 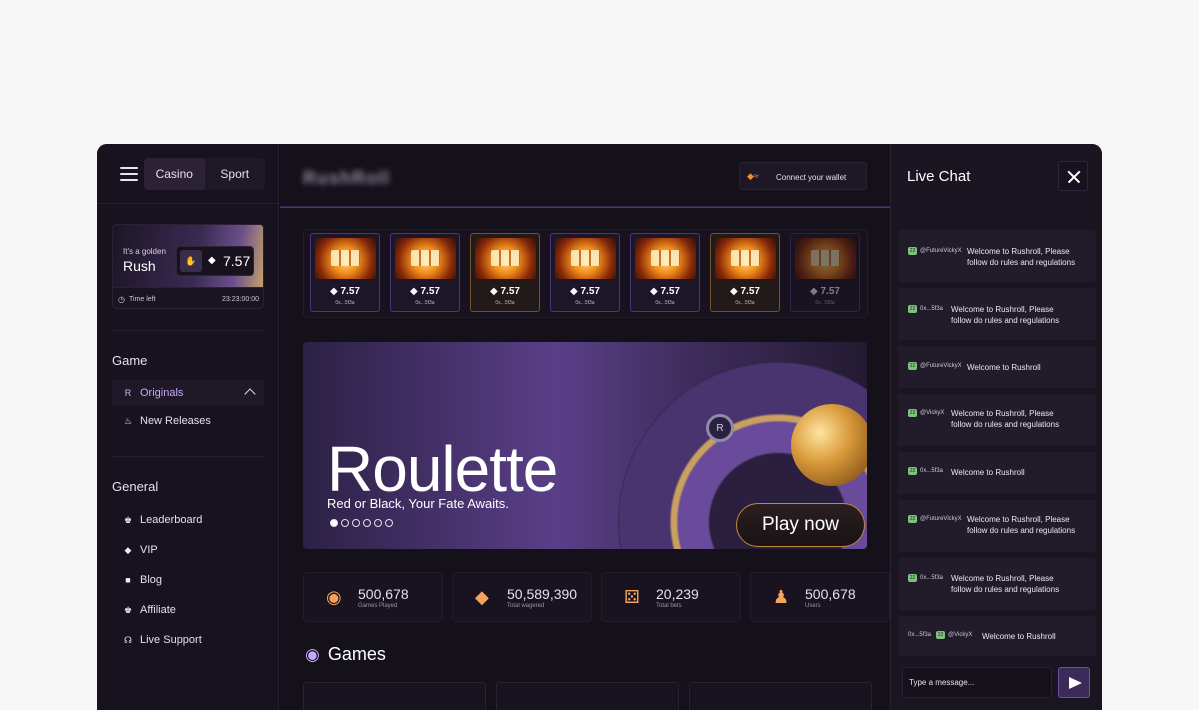 I want to click on stat-value: 20,239, so click(x=677, y=594).